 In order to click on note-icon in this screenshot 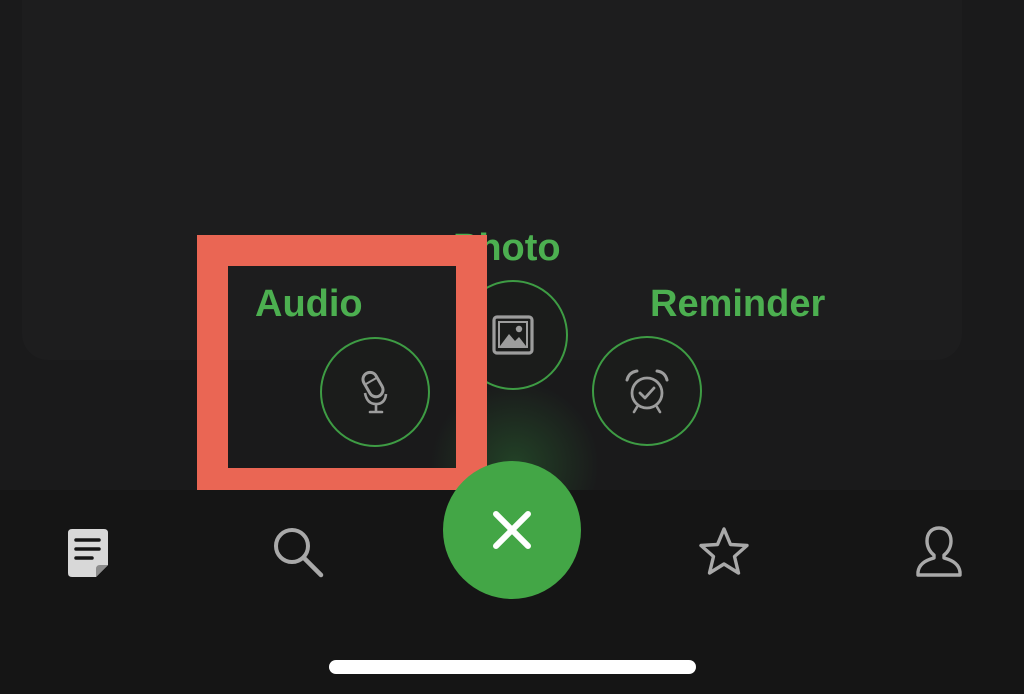, I will do `click(88, 553)`.